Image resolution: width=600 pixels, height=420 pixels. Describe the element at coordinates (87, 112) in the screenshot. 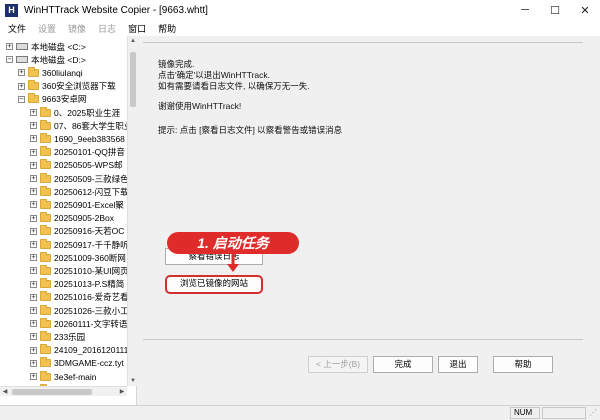

I see `tree-item-label: 0、2025职业生涯` at that location.